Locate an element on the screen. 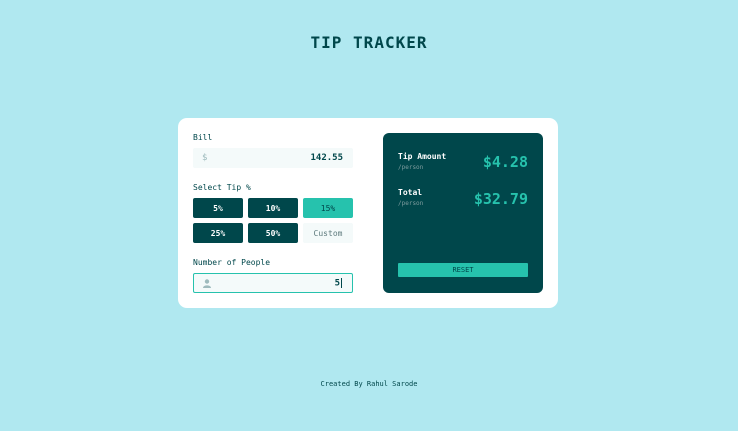 Image resolution: width=738 pixels, height=431 pixels. people-input: 5 is located at coordinates (273, 283).